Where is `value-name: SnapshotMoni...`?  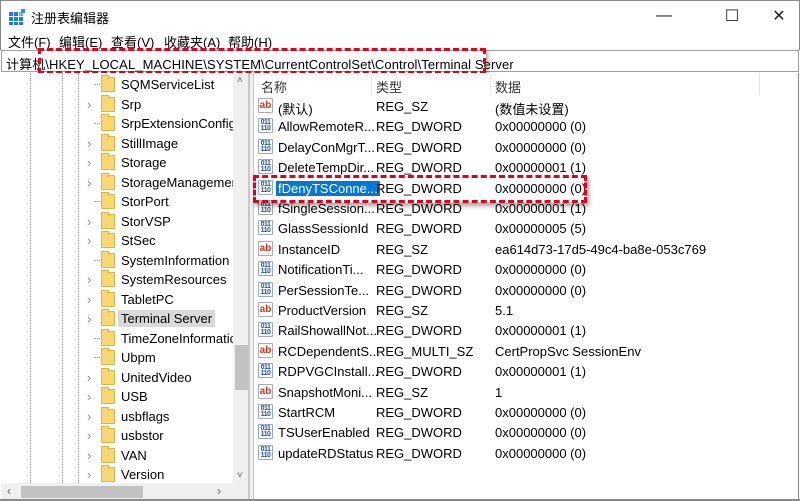 value-name: SnapshotMoni... is located at coordinates (325, 392).